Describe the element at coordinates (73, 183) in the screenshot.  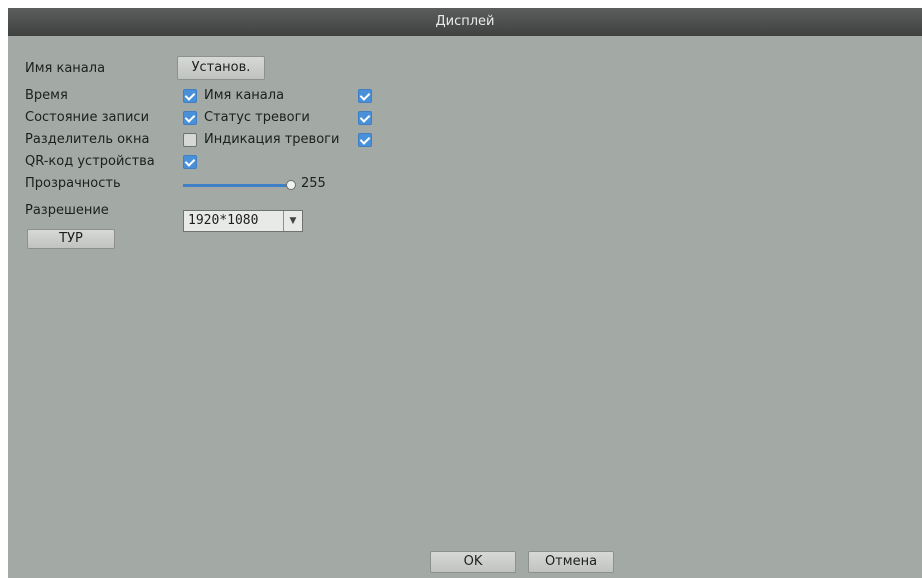
I see `transparency-label: Прозрачность` at that location.